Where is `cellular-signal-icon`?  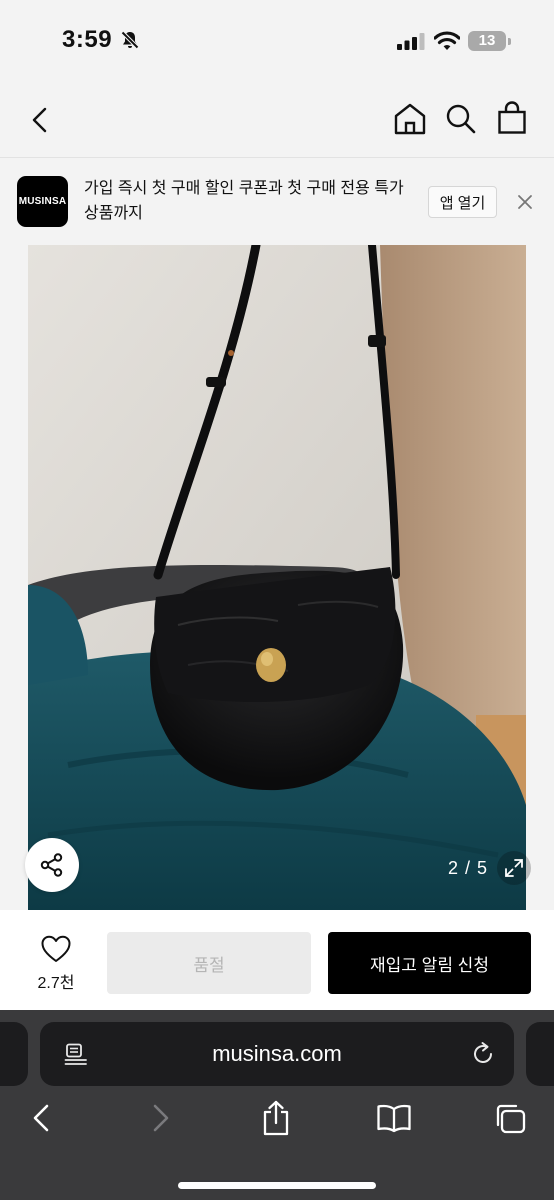 cellular-signal-icon is located at coordinates (411, 44).